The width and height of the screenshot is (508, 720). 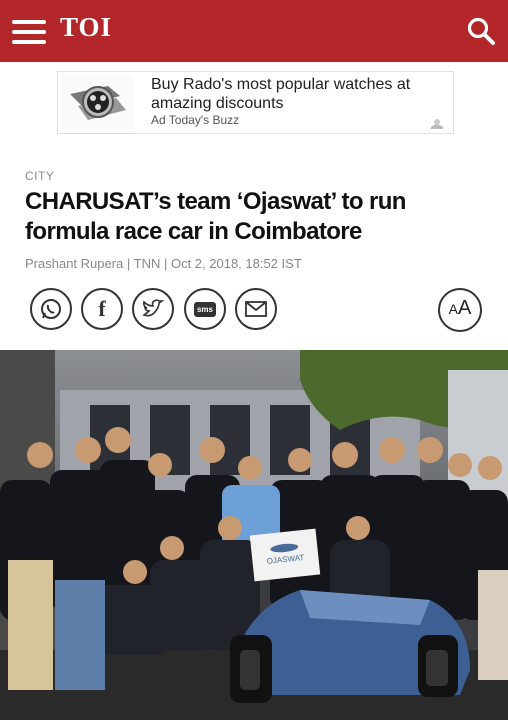 What do you see at coordinates (29, 32) in the screenshot?
I see `hamburger-menu-icon` at bounding box center [29, 32].